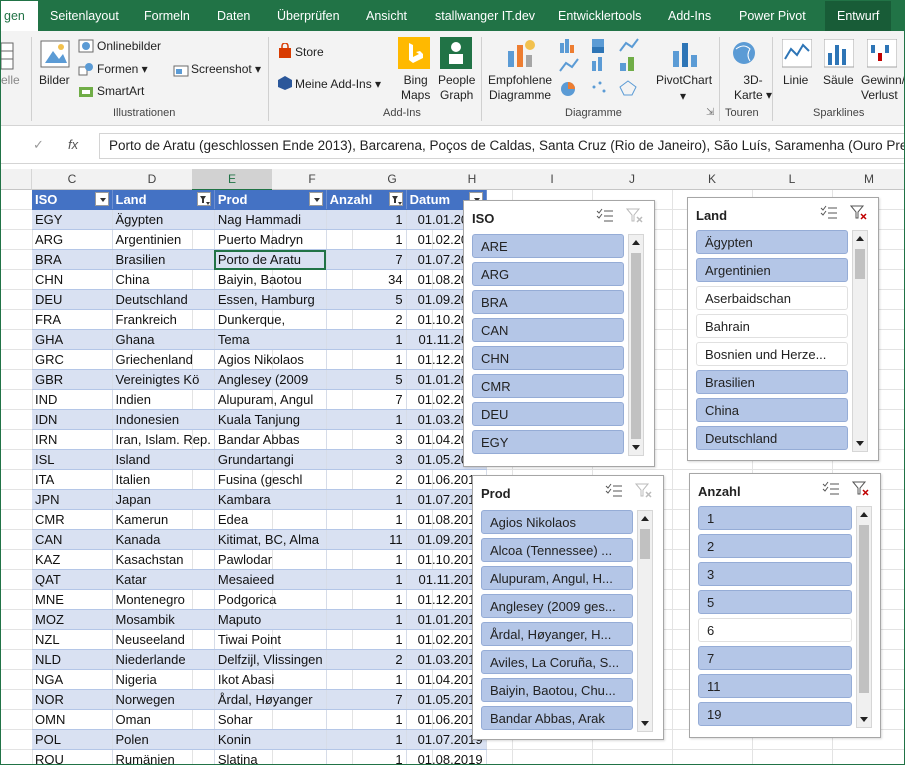 This screenshot has width=905, height=765. I want to click on column-header-i: I, so click(552, 179).